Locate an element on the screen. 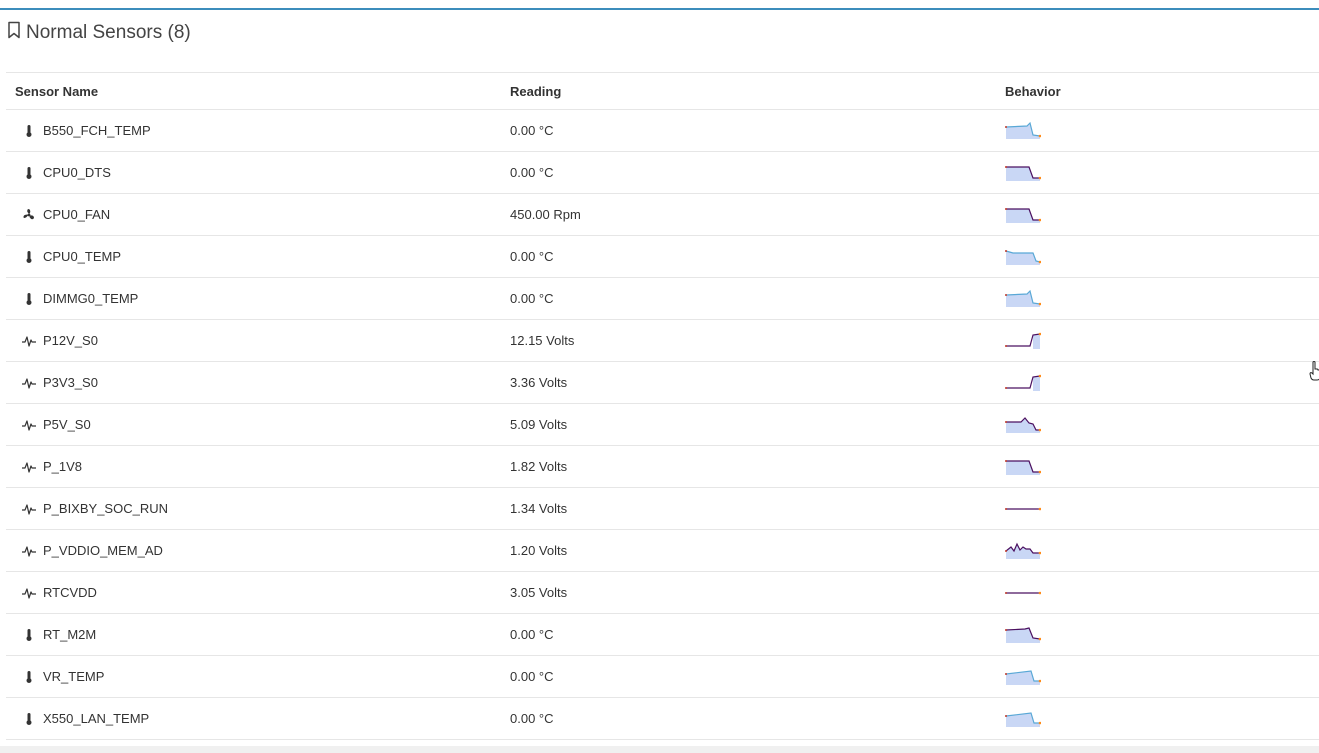 Image resolution: width=1319 pixels, height=753 pixels. table-row: B550_FCH_TEMP 0.00 °C is located at coordinates (662, 131).